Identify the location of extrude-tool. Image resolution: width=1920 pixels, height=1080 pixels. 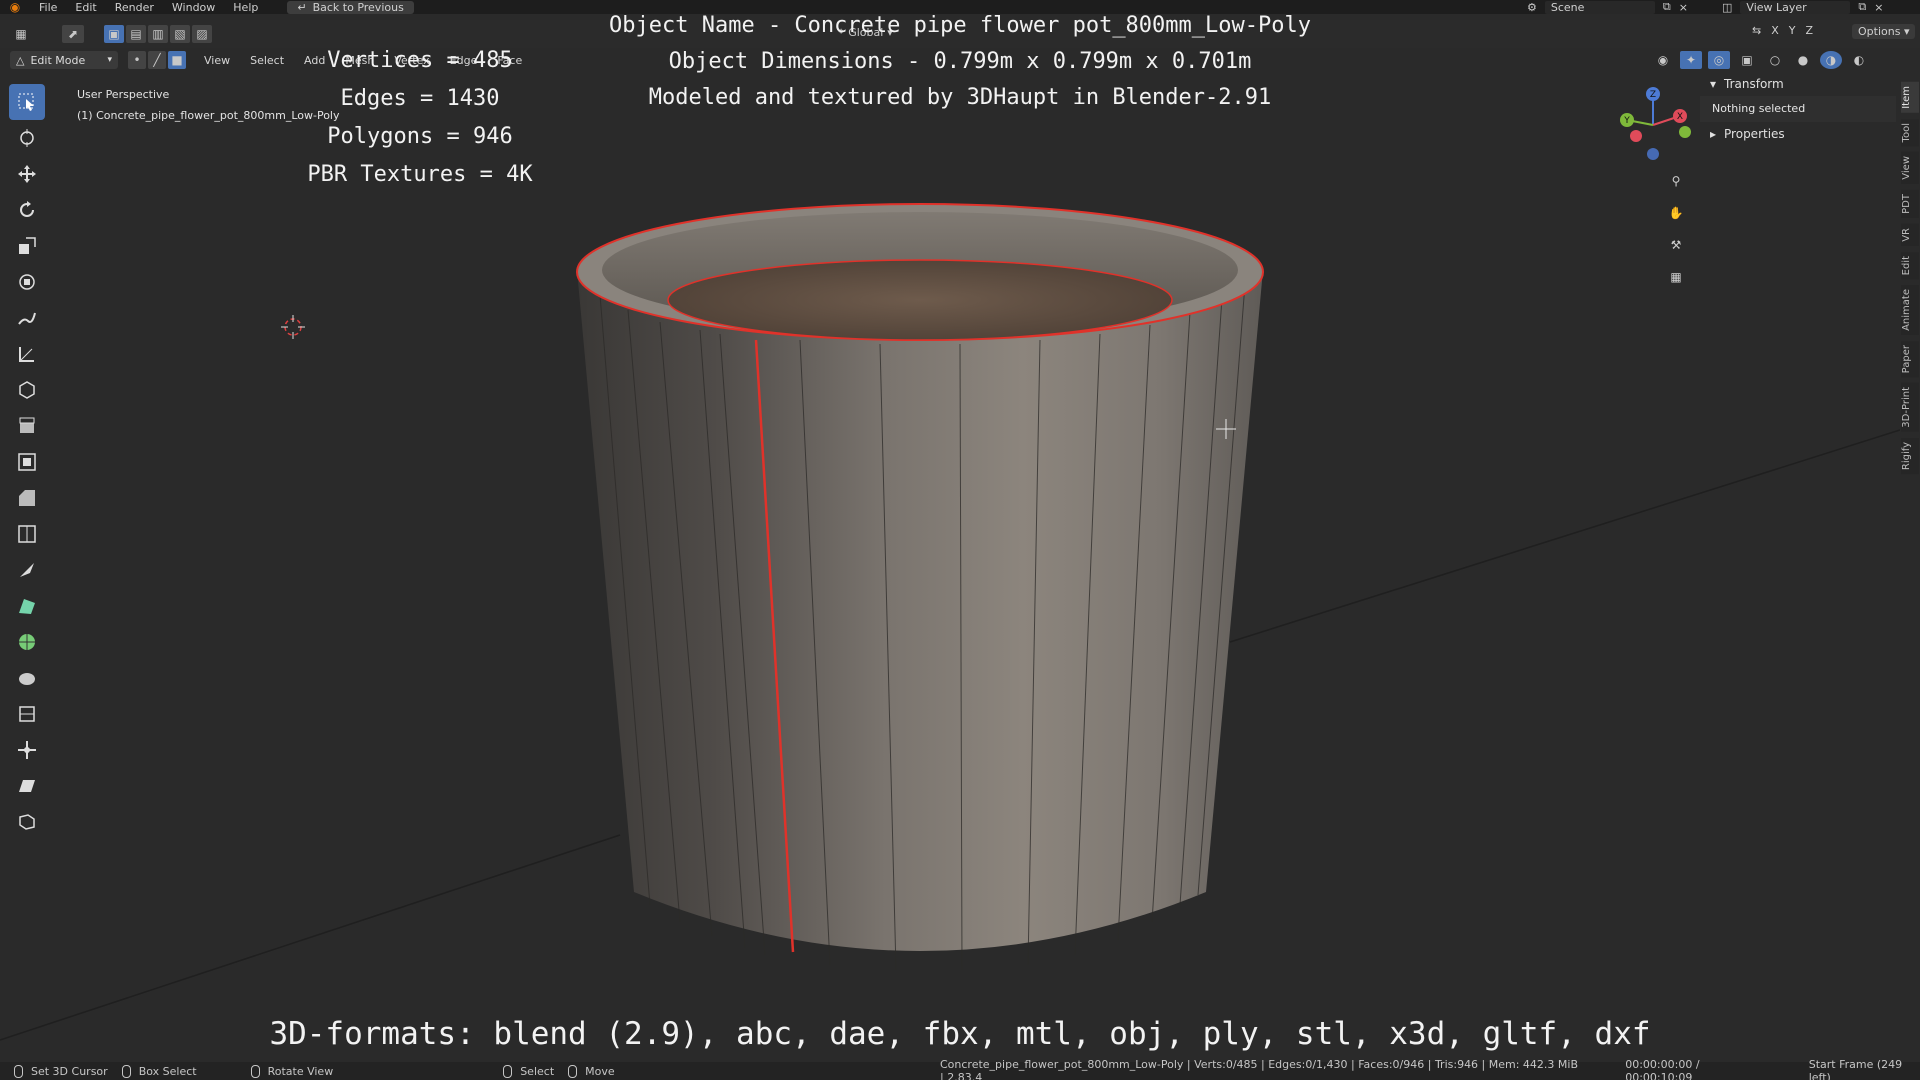
(27, 426).